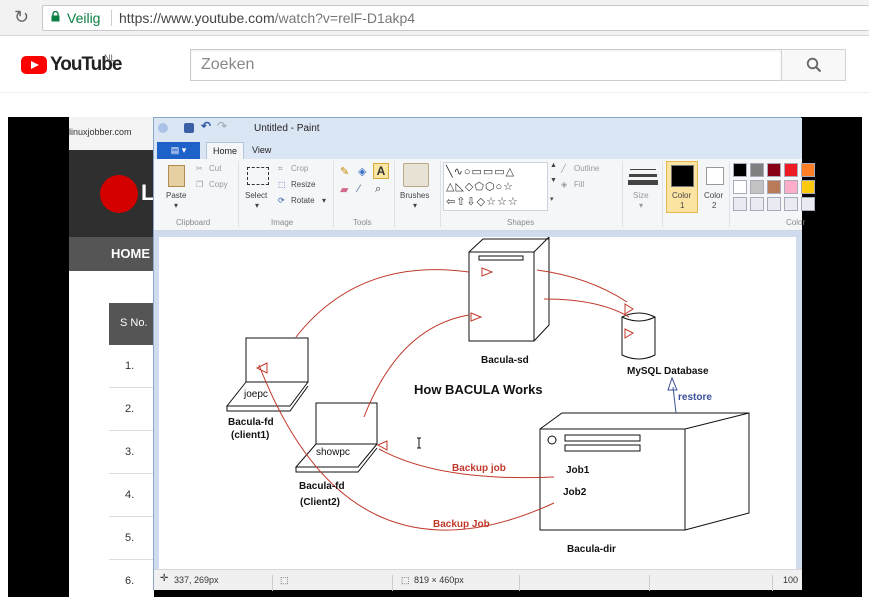 This screenshot has height=603, width=869. What do you see at coordinates (505, 360) in the screenshot?
I see `server-label: Bacula-sd` at bounding box center [505, 360].